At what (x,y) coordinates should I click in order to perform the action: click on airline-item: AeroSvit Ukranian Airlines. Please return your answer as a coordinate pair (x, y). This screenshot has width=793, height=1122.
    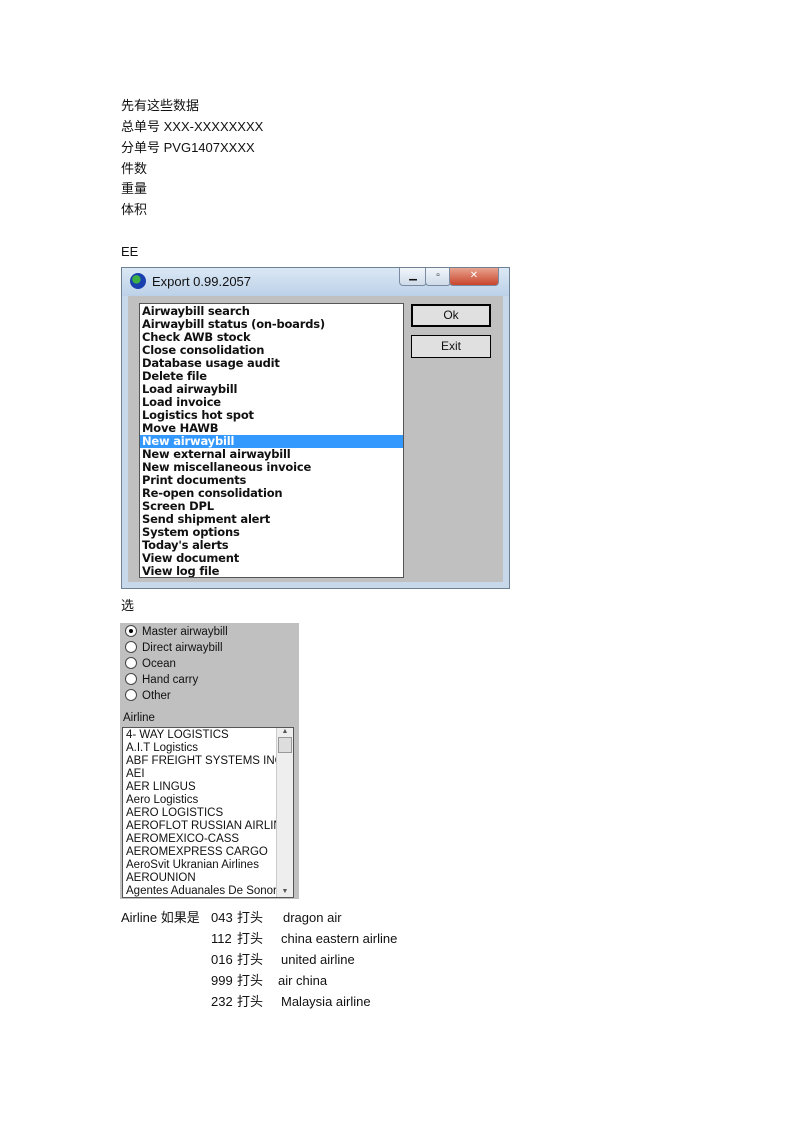
    Looking at the image, I should click on (199, 865).